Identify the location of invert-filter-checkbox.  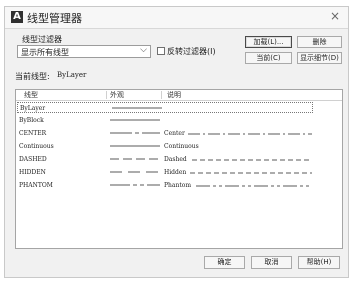
(161, 51).